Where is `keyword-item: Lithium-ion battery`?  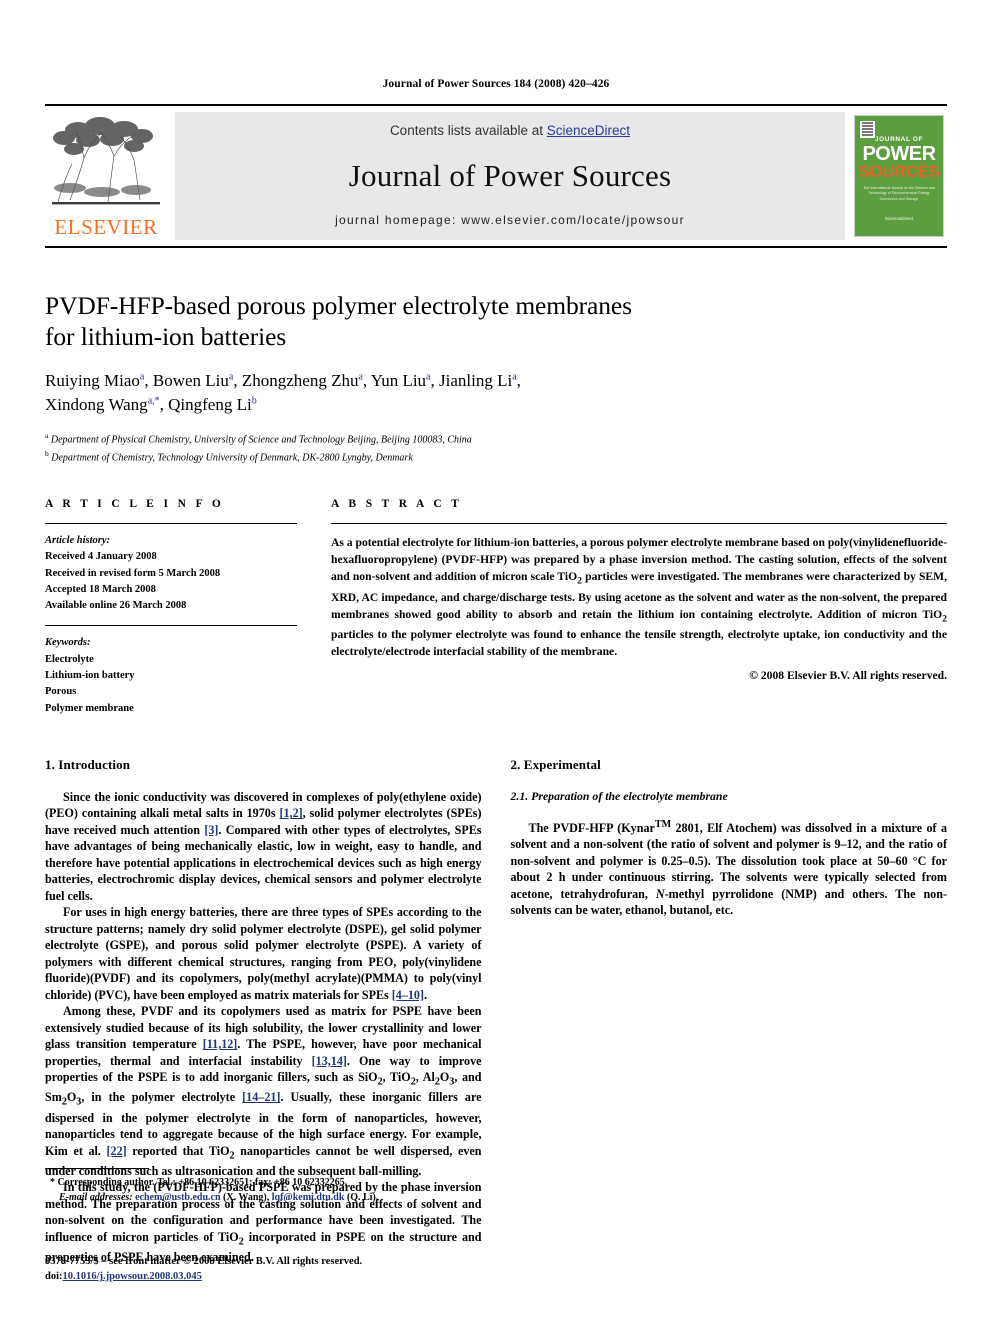
keyword-item: Lithium-ion battery is located at coordinates (90, 675).